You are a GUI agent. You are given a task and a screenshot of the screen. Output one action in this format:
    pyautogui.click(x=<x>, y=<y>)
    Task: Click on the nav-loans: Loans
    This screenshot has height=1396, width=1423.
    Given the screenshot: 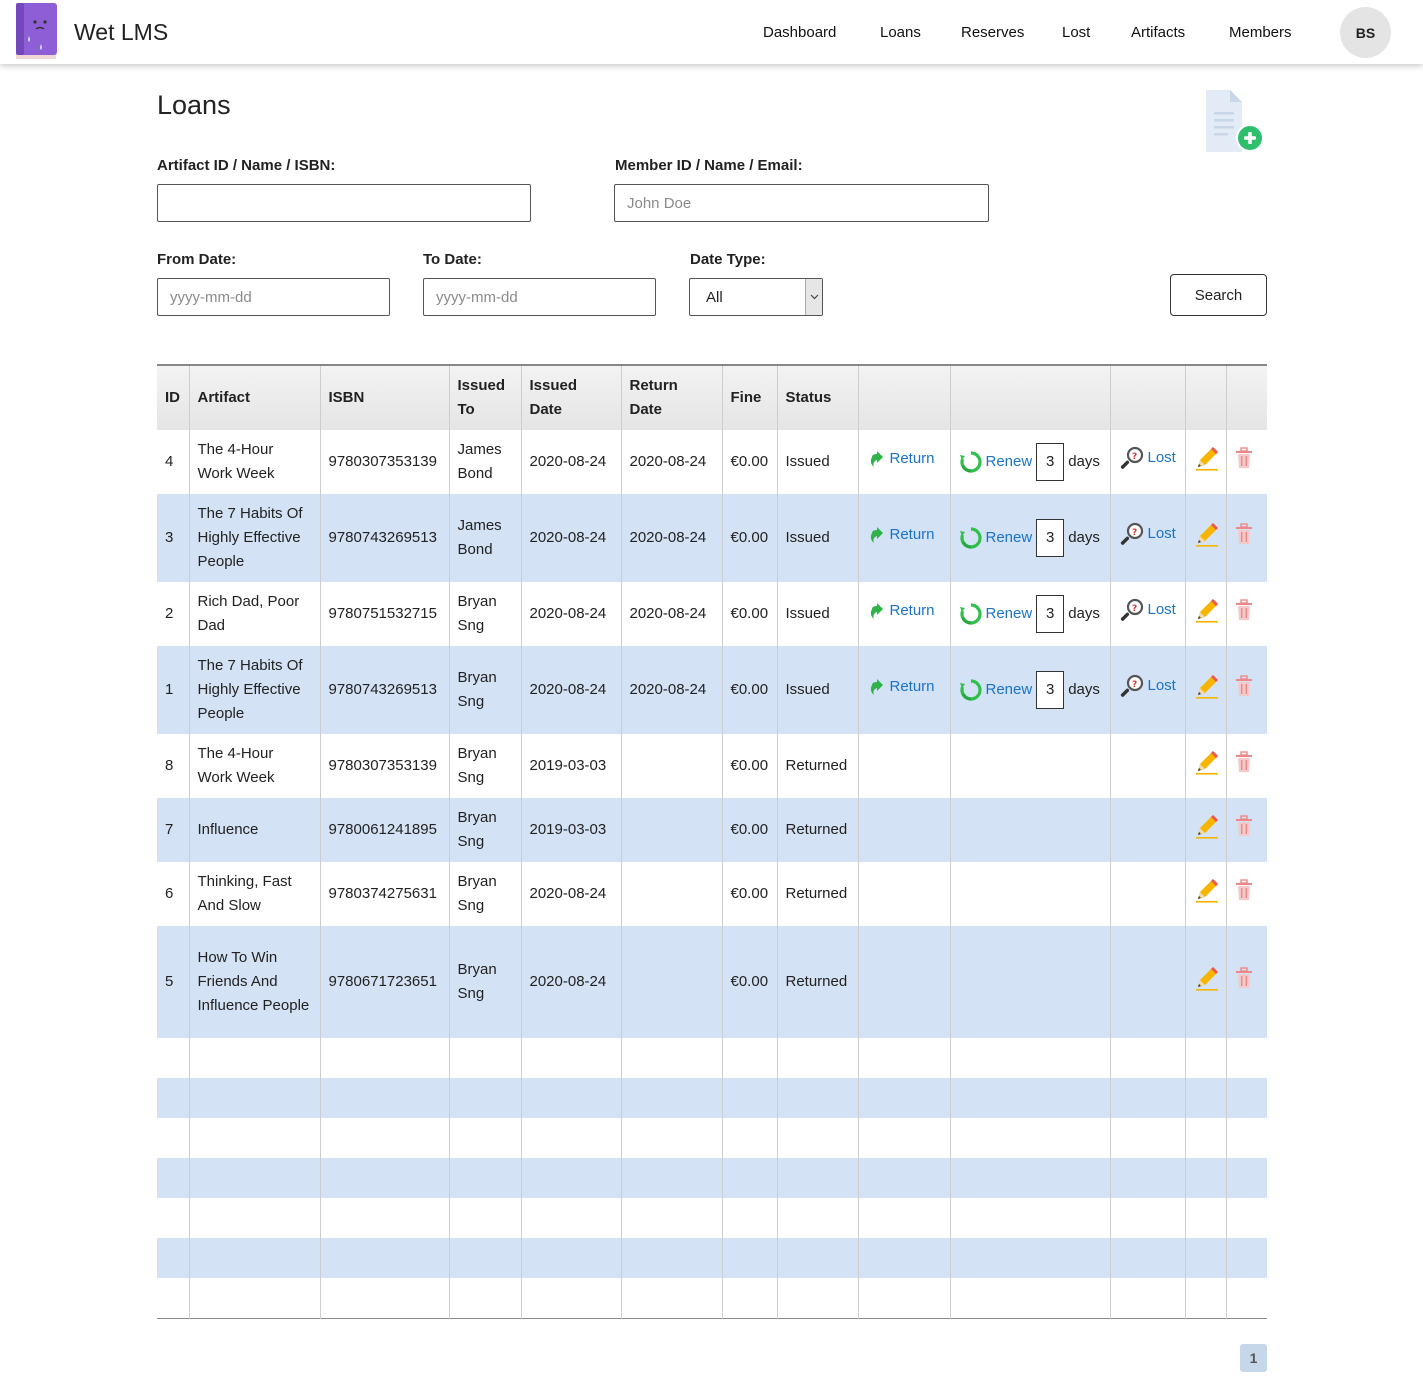 What is the action you would take?
    pyautogui.click(x=900, y=32)
    